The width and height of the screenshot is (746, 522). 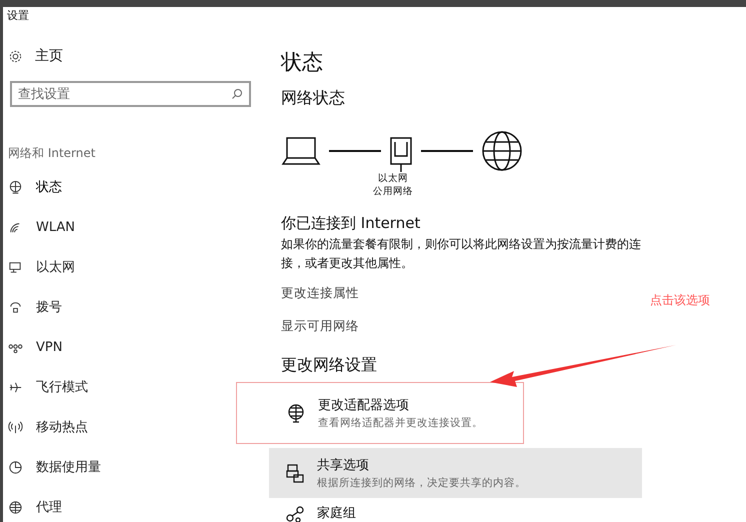 What do you see at coordinates (313, 98) in the screenshot?
I see `section-heading: 网络状态` at bounding box center [313, 98].